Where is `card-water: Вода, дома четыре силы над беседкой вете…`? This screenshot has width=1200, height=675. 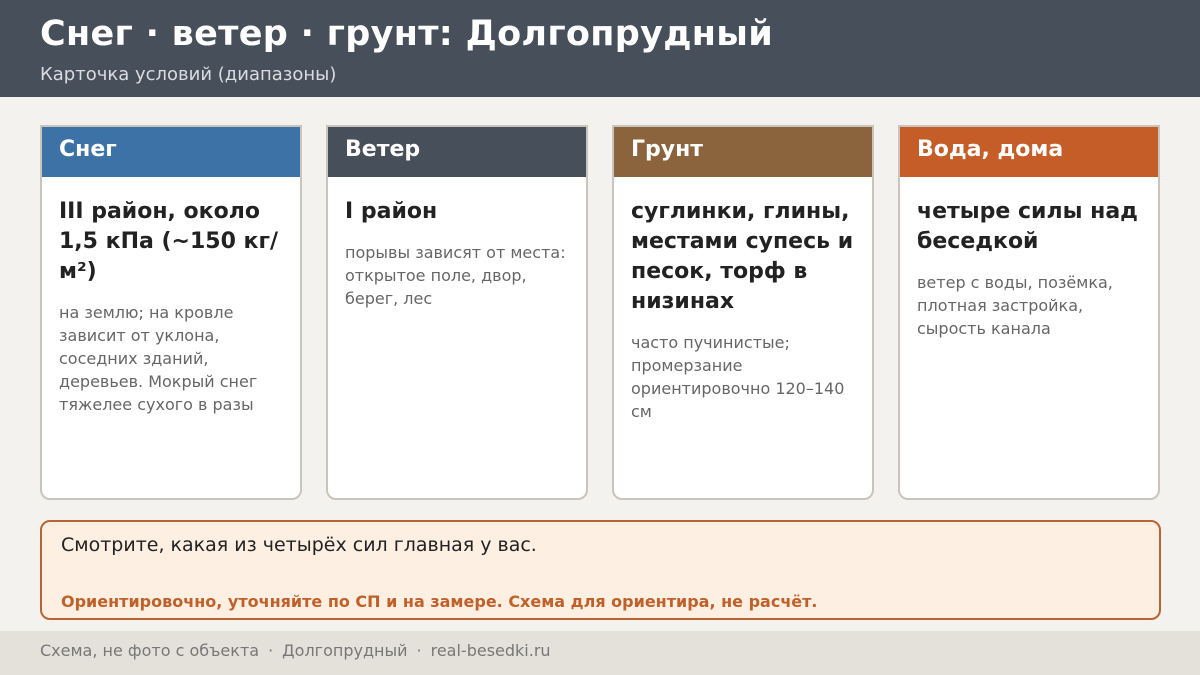 card-water: Вода, дома четыре силы над беседкой вете… is located at coordinates (1029, 312).